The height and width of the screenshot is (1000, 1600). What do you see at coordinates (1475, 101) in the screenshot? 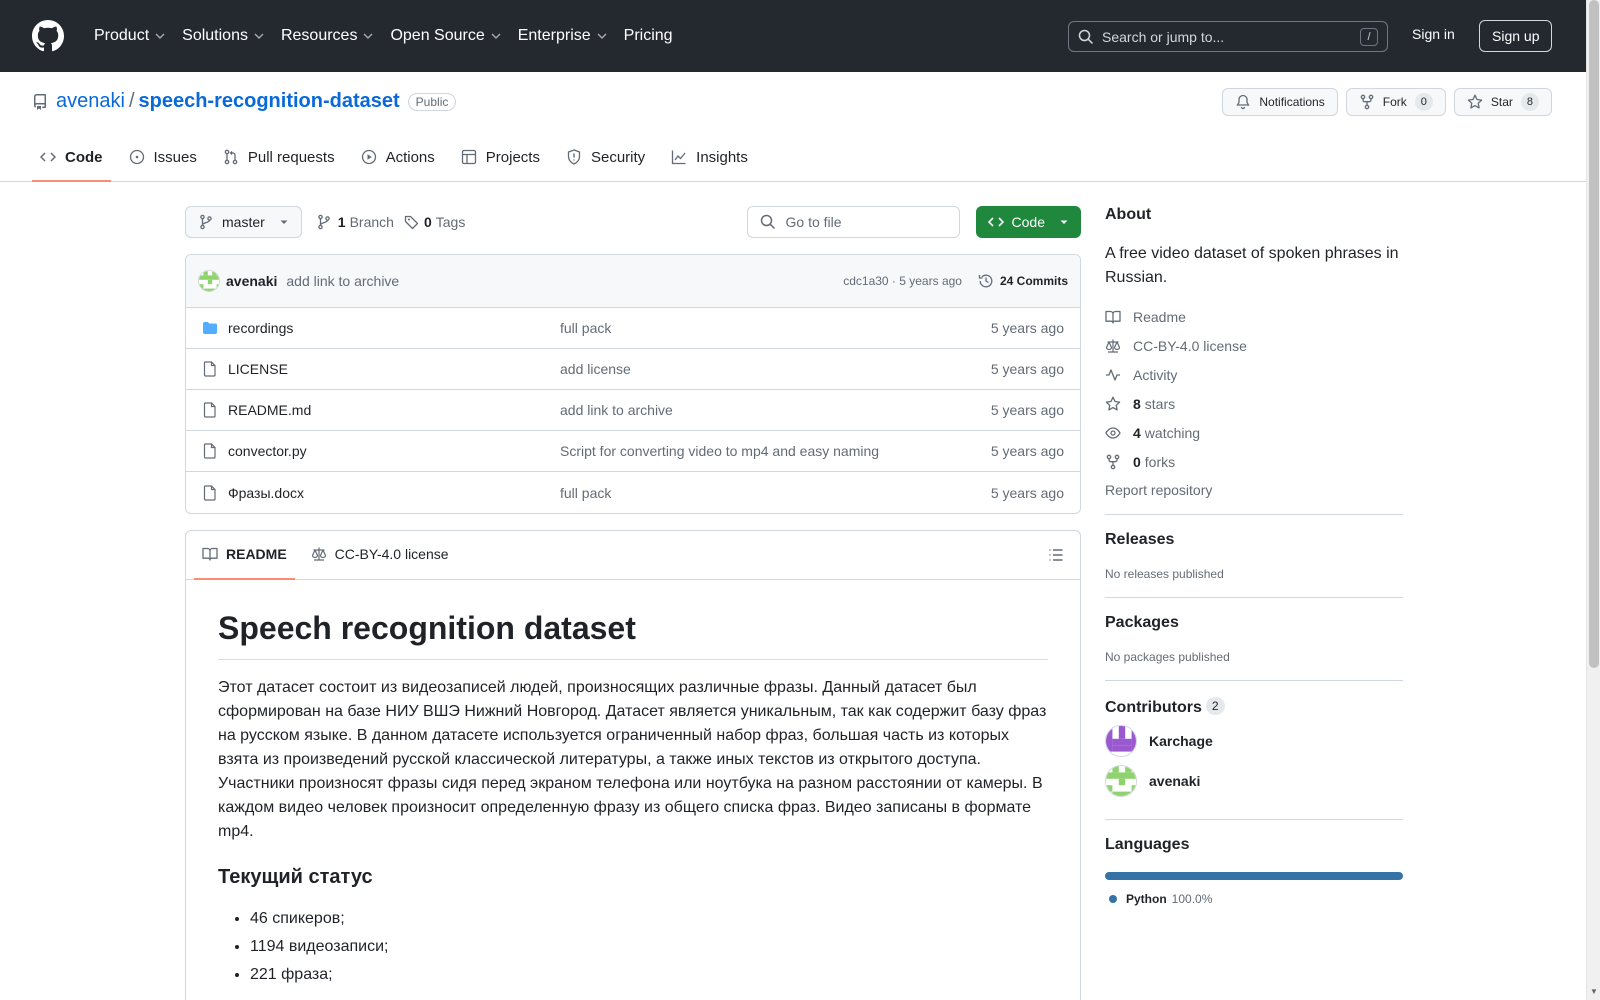
I see `star-icon` at bounding box center [1475, 101].